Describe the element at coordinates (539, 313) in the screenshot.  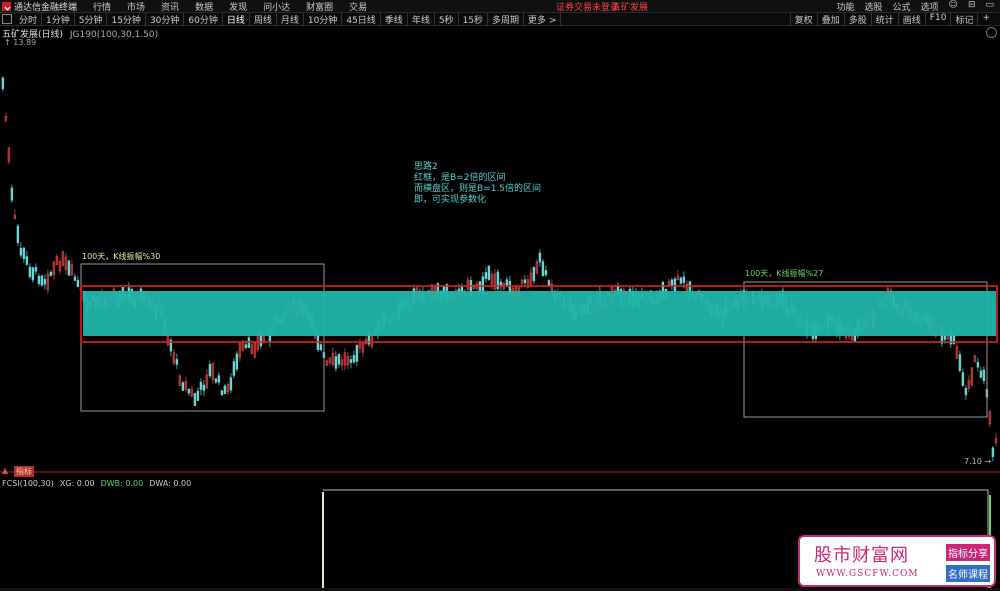
I see `range-band` at that location.